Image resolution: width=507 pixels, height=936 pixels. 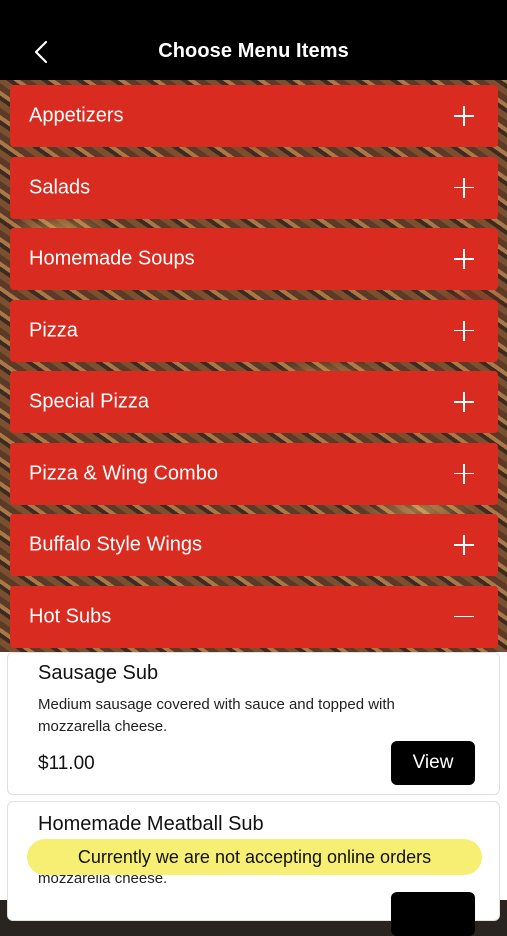 What do you see at coordinates (253, 51) in the screenshot?
I see `page-title: Choose Menu Items` at bounding box center [253, 51].